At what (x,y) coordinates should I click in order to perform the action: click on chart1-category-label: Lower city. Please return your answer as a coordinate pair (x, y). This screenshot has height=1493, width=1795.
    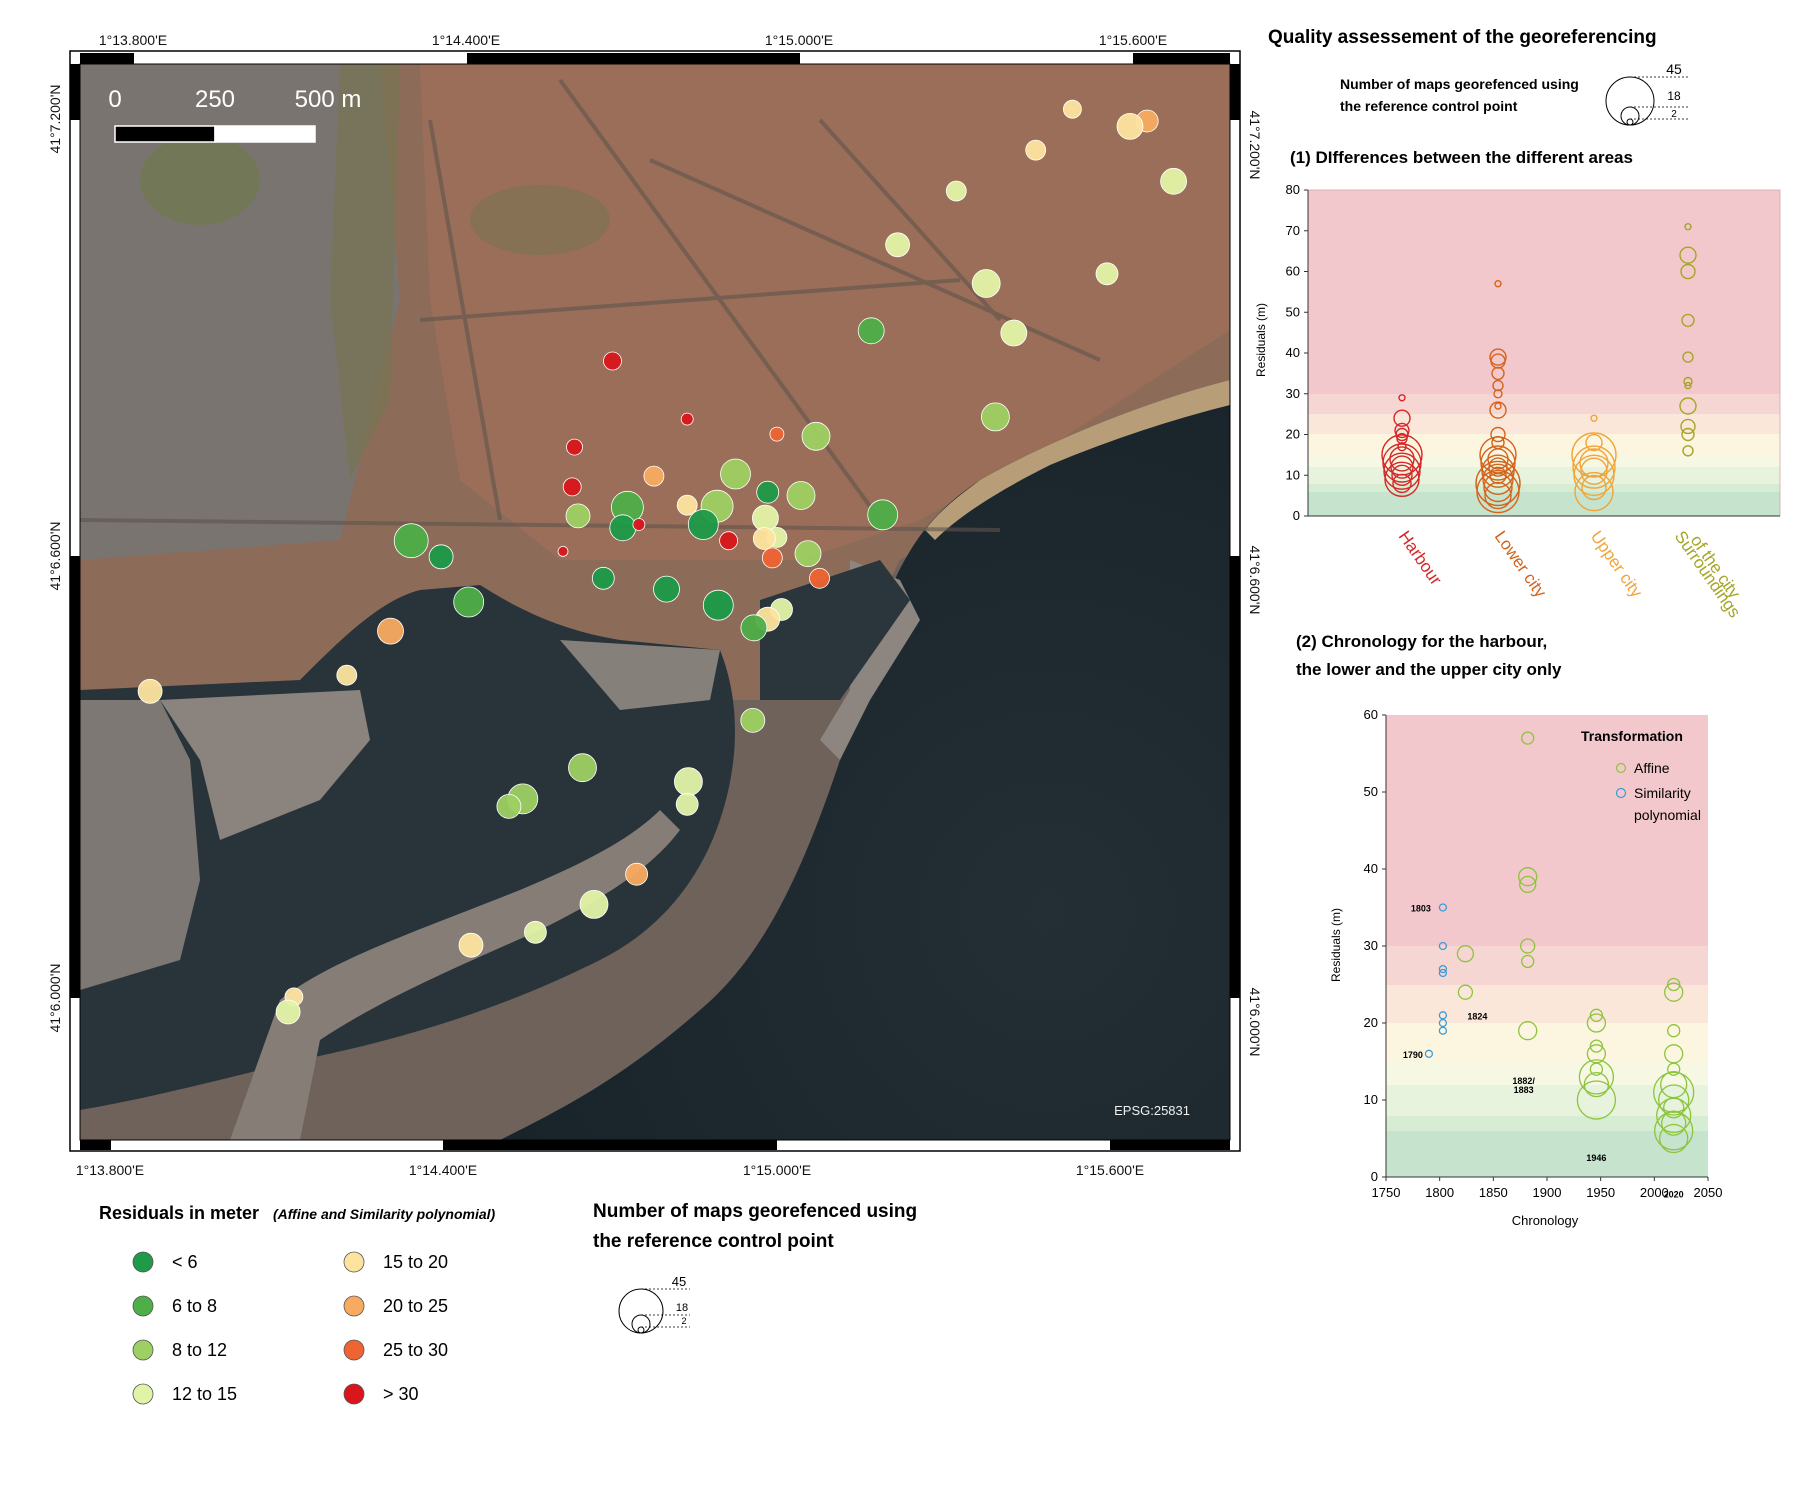
    Looking at the image, I should click on (1521, 564).